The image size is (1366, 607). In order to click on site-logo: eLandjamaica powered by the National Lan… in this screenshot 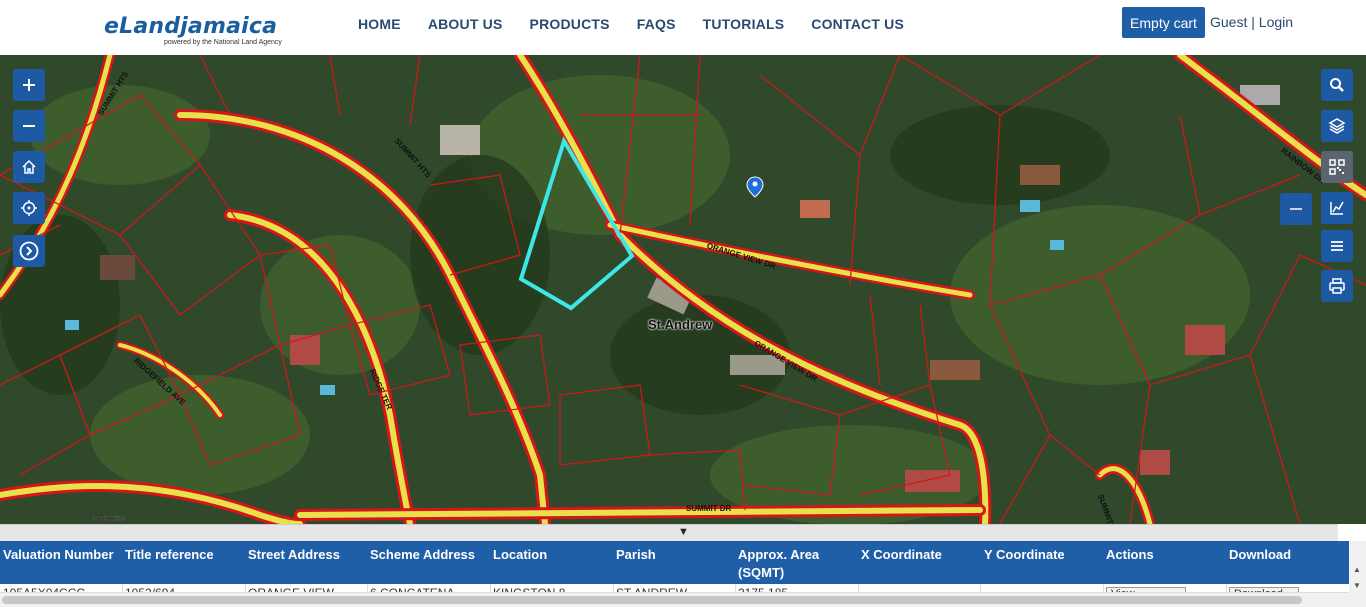, I will do `click(193, 30)`.